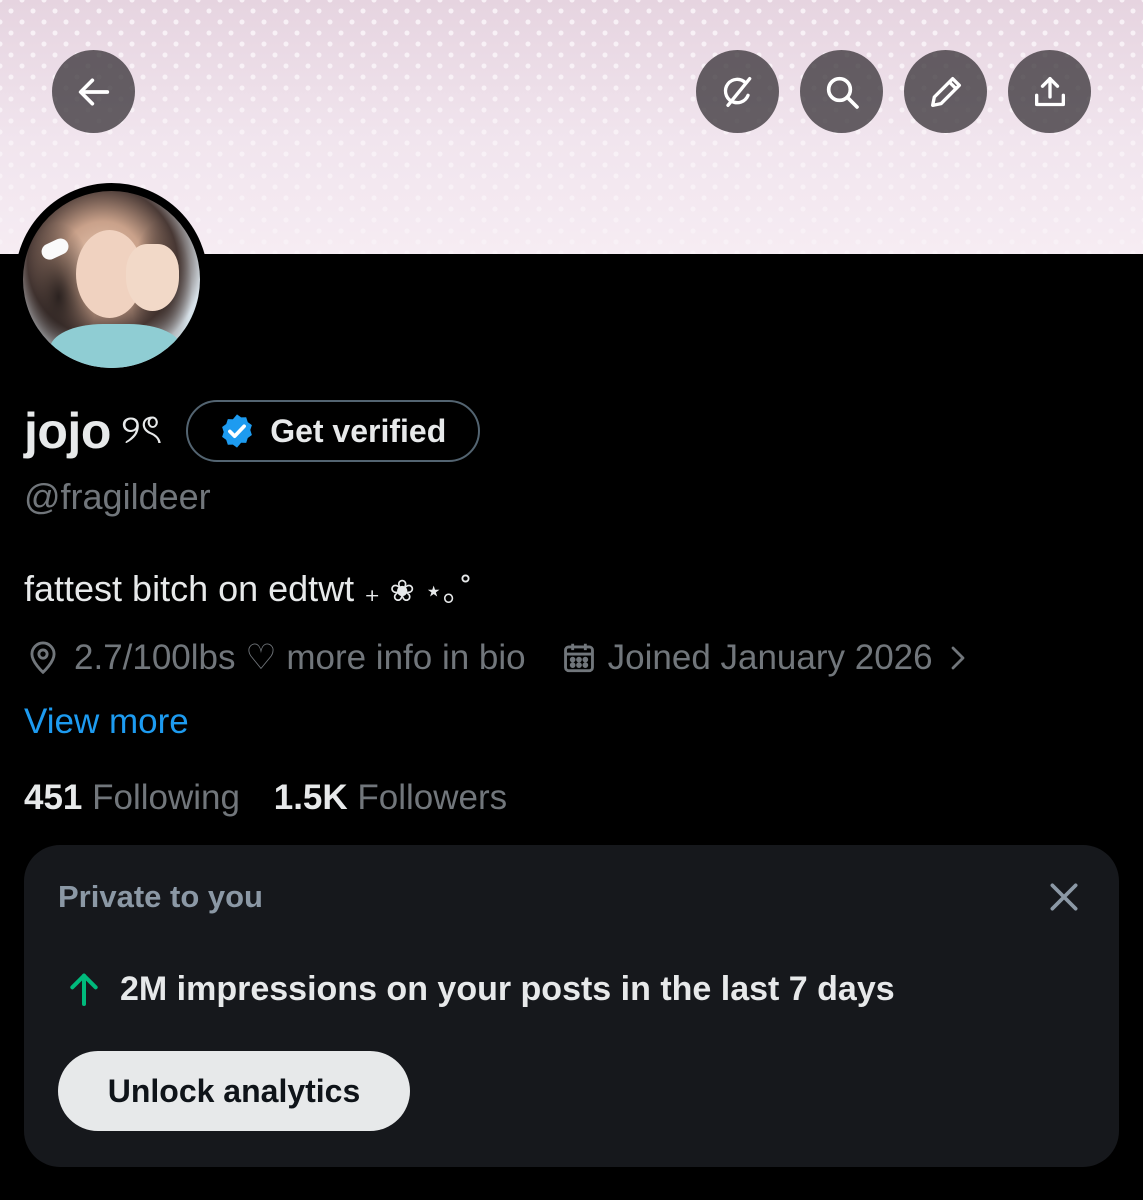 The image size is (1143, 1200). What do you see at coordinates (53, 797) in the screenshot?
I see `following-count: 451` at bounding box center [53, 797].